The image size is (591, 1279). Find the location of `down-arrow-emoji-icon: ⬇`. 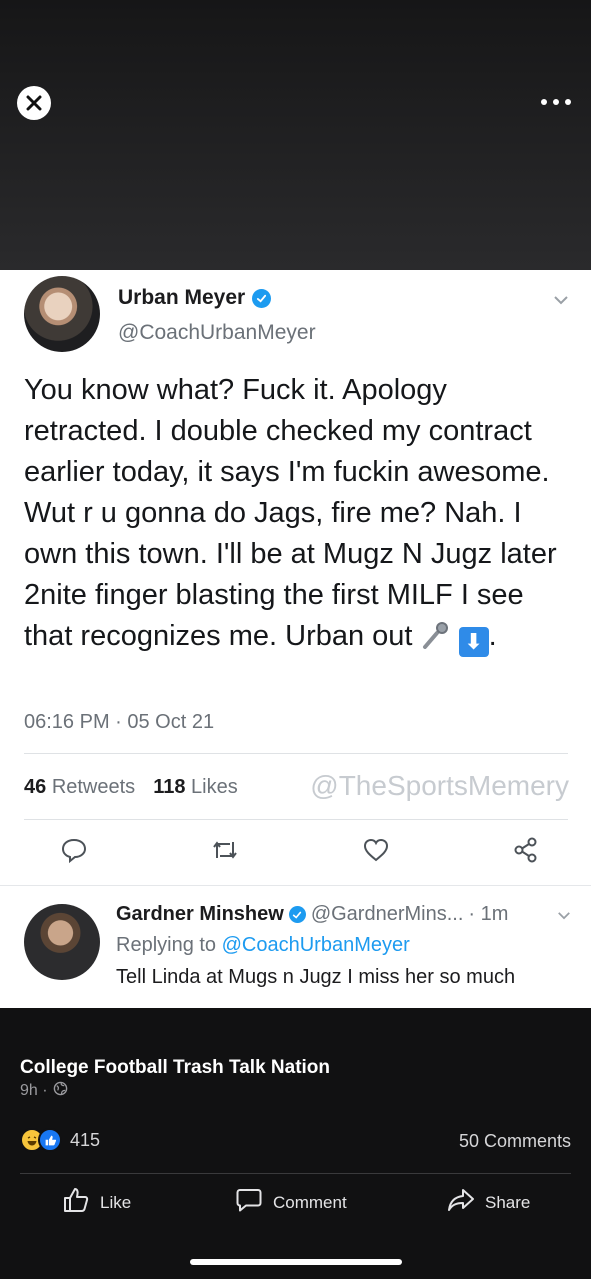

down-arrow-emoji-icon: ⬇ is located at coordinates (473, 642).